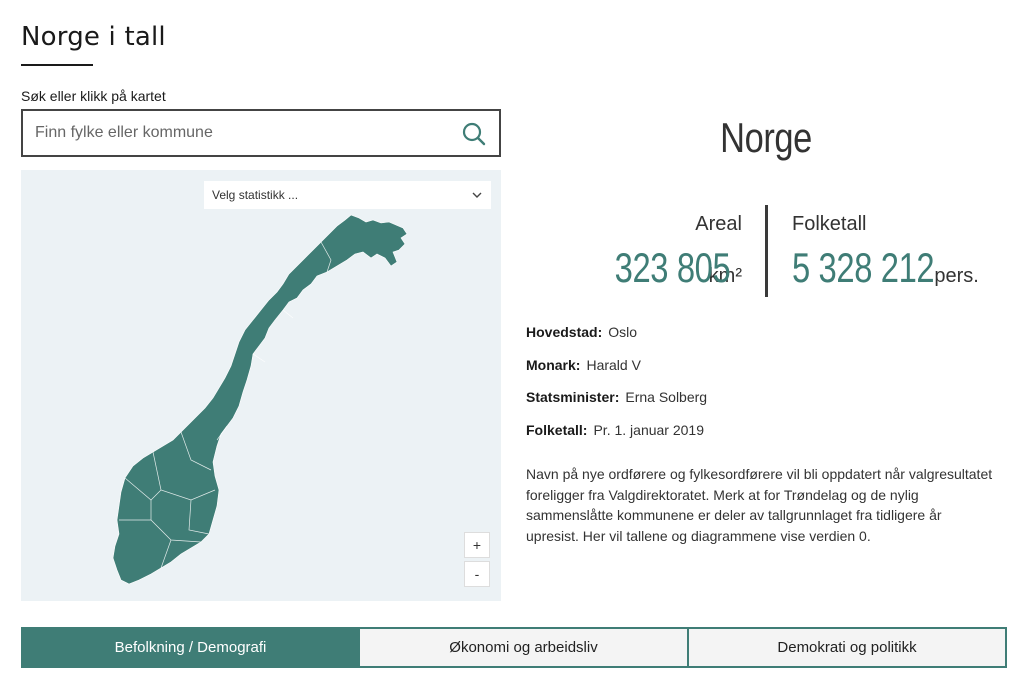 This screenshot has width=1024, height=678. Describe the element at coordinates (613, 364) in the screenshot. I see `fact-value: Harald V` at that location.